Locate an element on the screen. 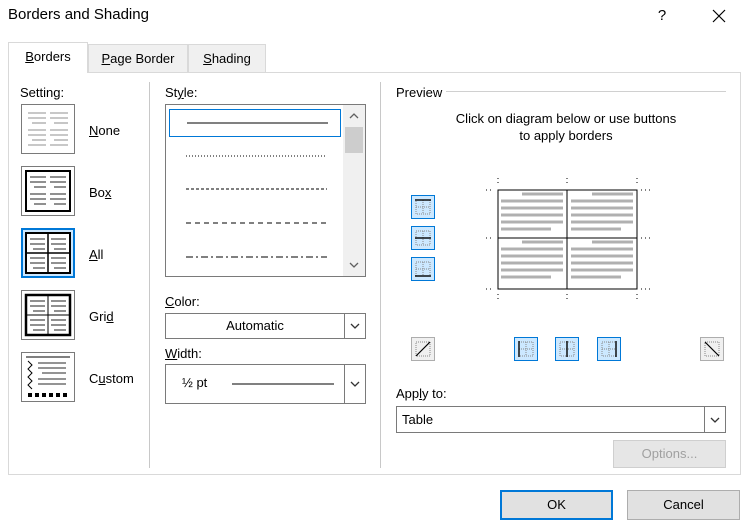 The width and height of the screenshot is (747, 526). color-value: Automatic is located at coordinates (255, 325).